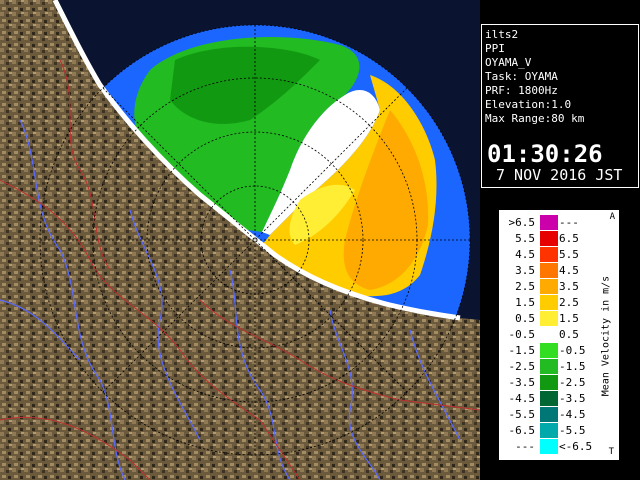 The image size is (640, 480). I want to click on legend-high-value: -1.5, so click(572, 366).